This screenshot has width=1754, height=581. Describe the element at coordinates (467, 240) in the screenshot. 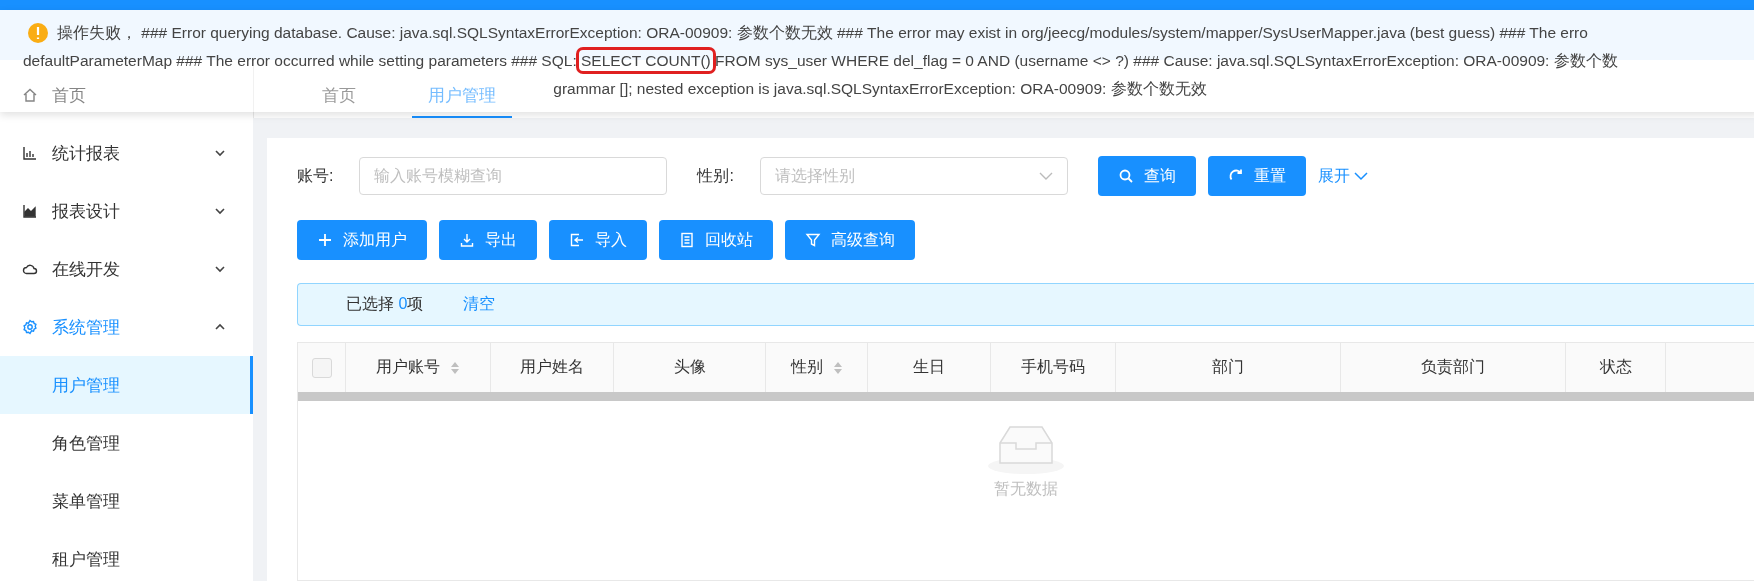

I see `download-icon` at that location.